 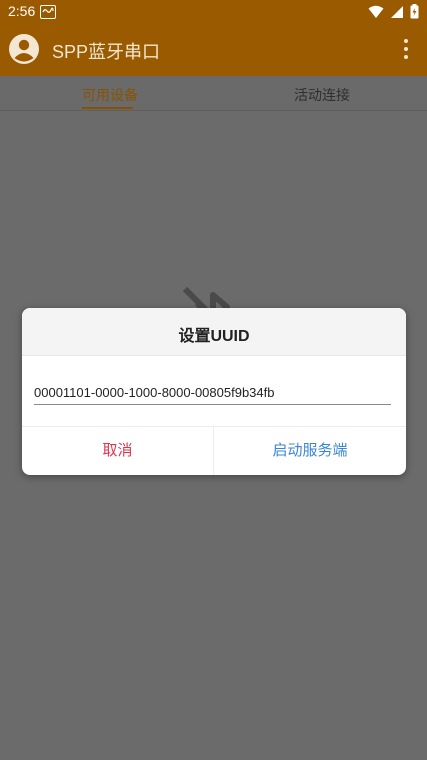 I want to click on signal-icon, so click(x=397, y=11).